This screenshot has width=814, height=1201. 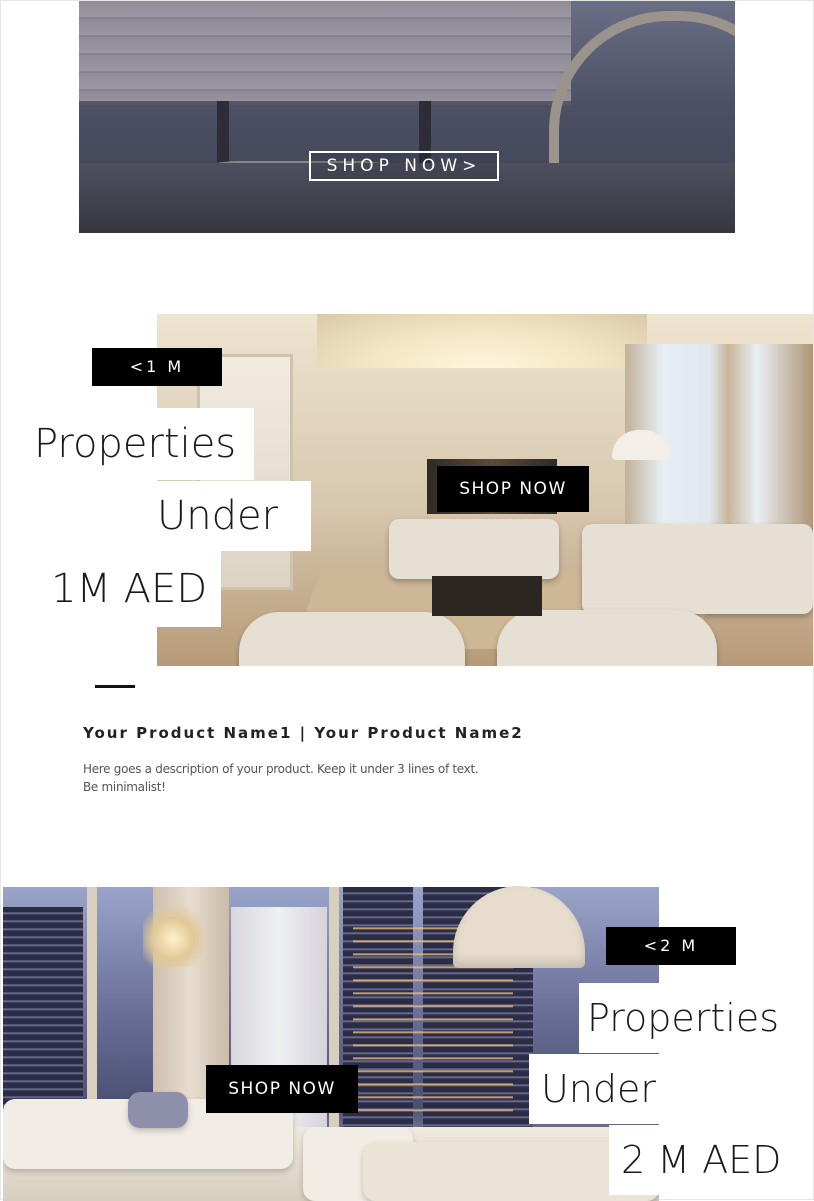 What do you see at coordinates (124, 787) in the screenshot?
I see `product-description-line2: Be minimalist!` at bounding box center [124, 787].